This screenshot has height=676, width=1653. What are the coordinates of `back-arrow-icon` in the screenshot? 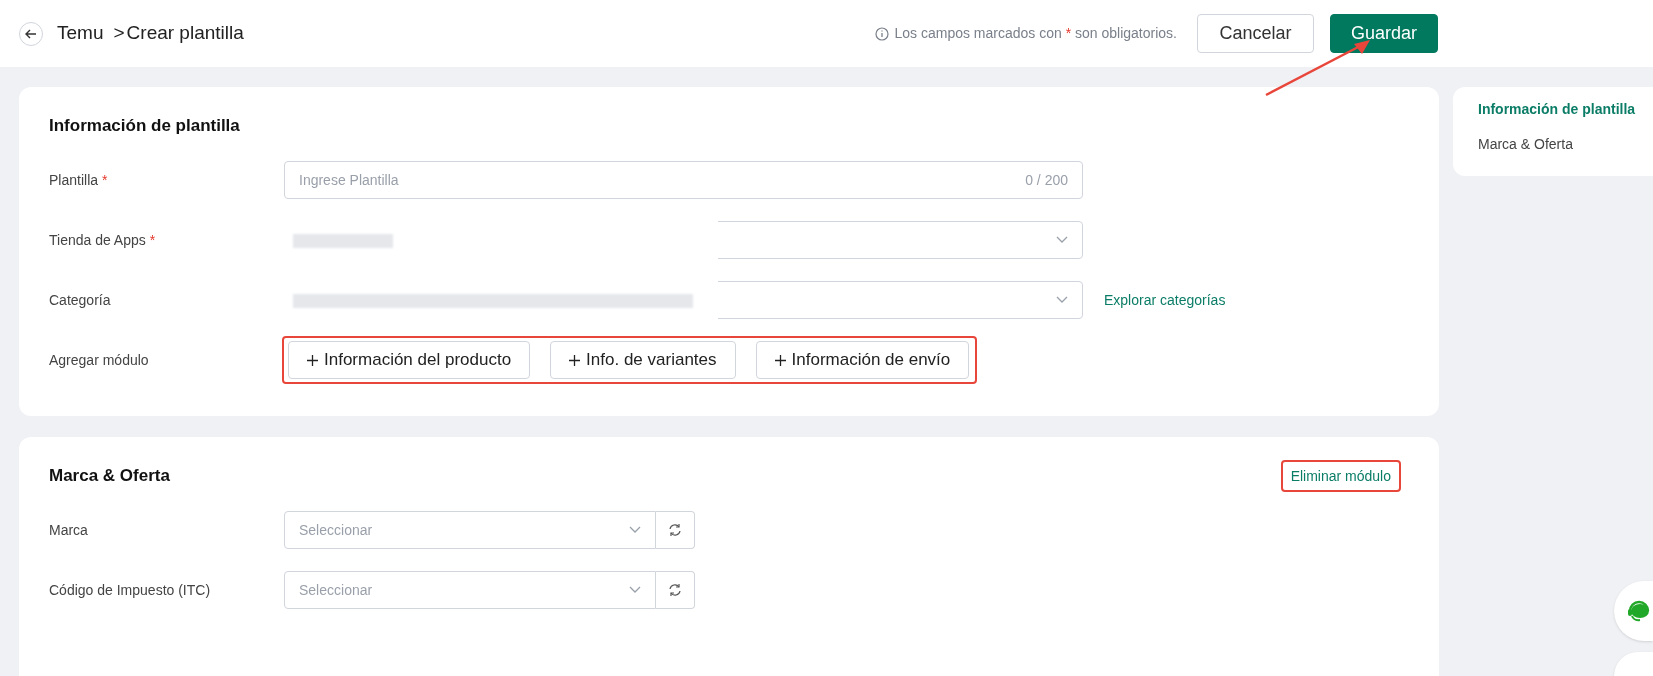 It's located at (31, 33).